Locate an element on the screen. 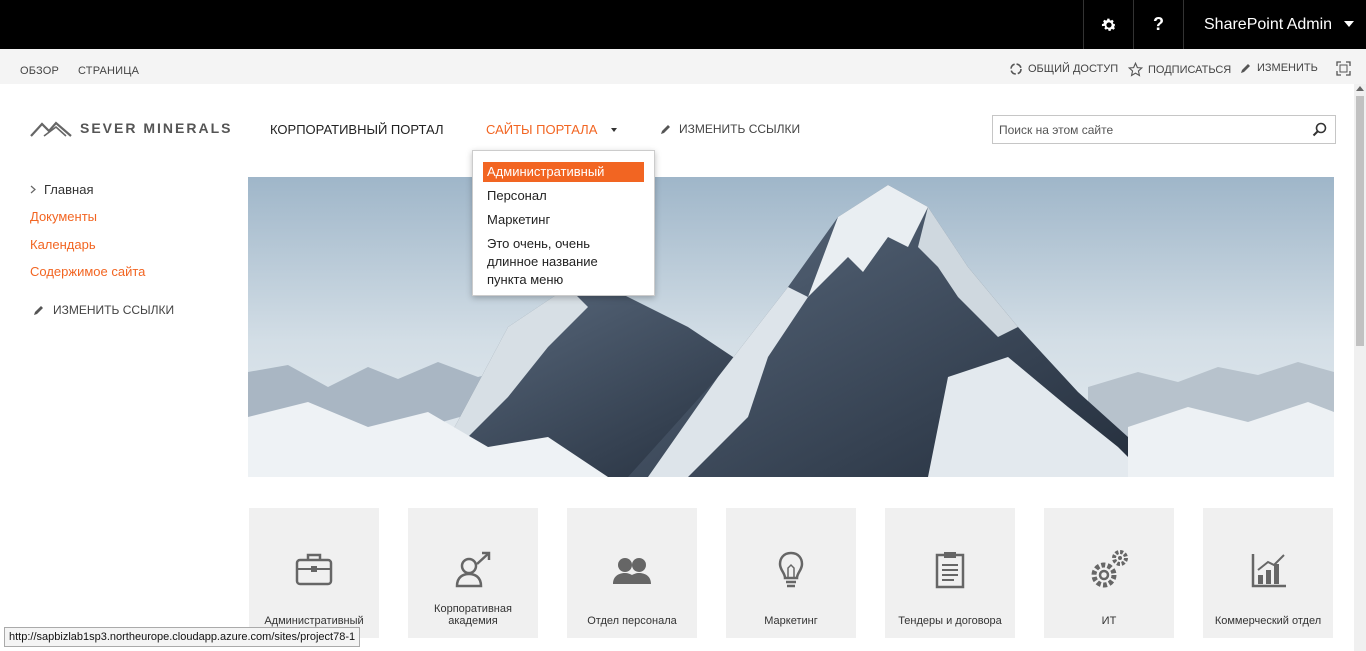 The image size is (1366, 651). tile-label: Коммерческий отдел is located at coordinates (1268, 621).